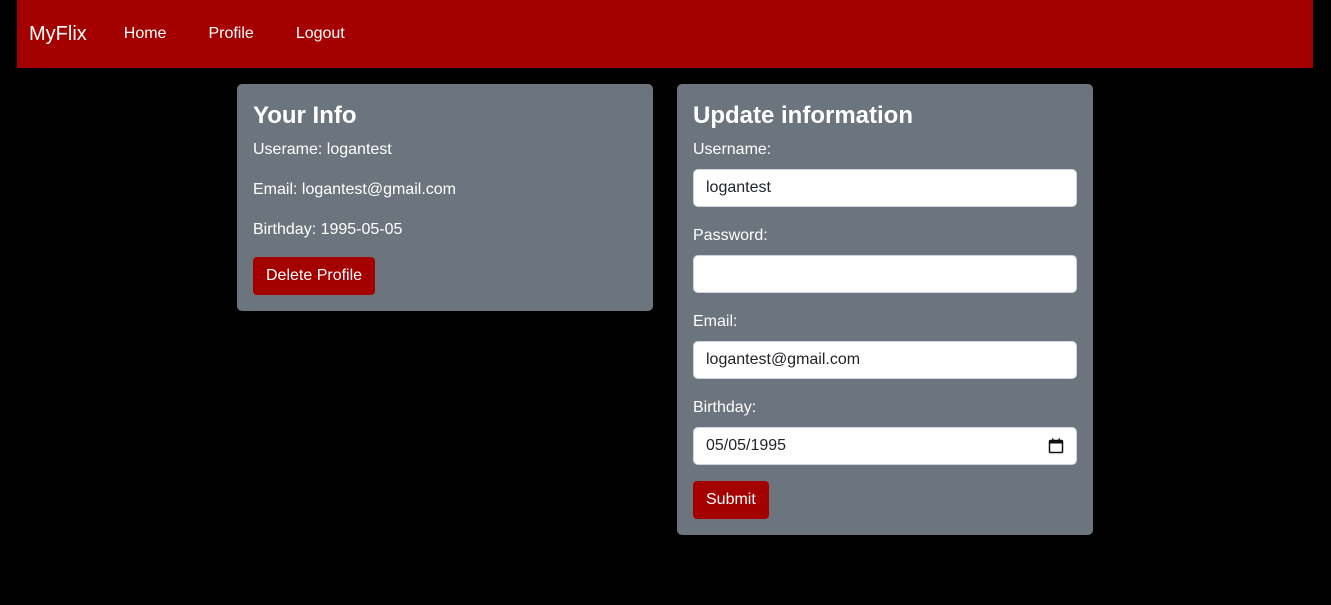  Describe the element at coordinates (885, 446) in the screenshot. I see `birthday-date-input: 05/05/1995` at that location.